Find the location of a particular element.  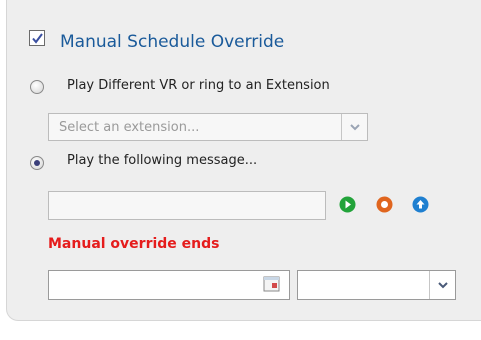

manual-override-checkbox is located at coordinates (37, 38).